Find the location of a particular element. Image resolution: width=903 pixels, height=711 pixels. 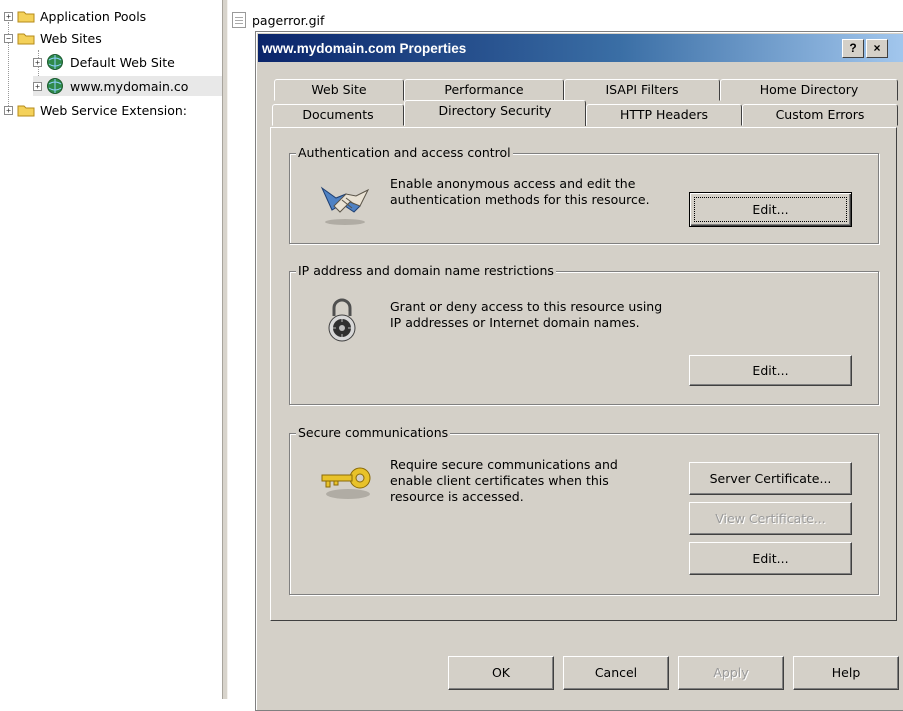

focus-rect is located at coordinates (770, 209).